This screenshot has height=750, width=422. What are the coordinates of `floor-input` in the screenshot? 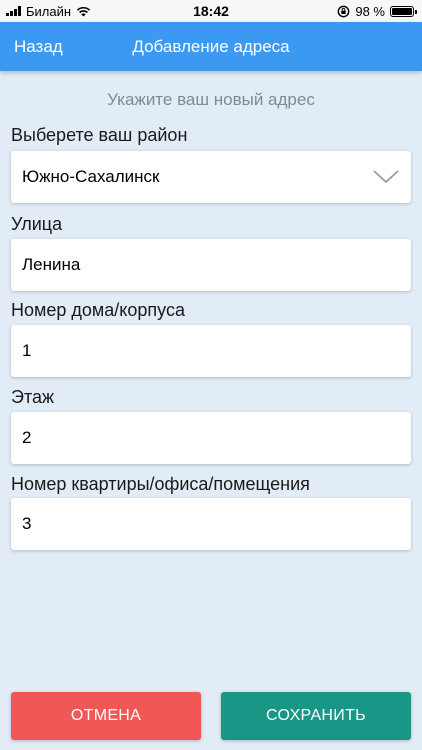 It's located at (211, 438).